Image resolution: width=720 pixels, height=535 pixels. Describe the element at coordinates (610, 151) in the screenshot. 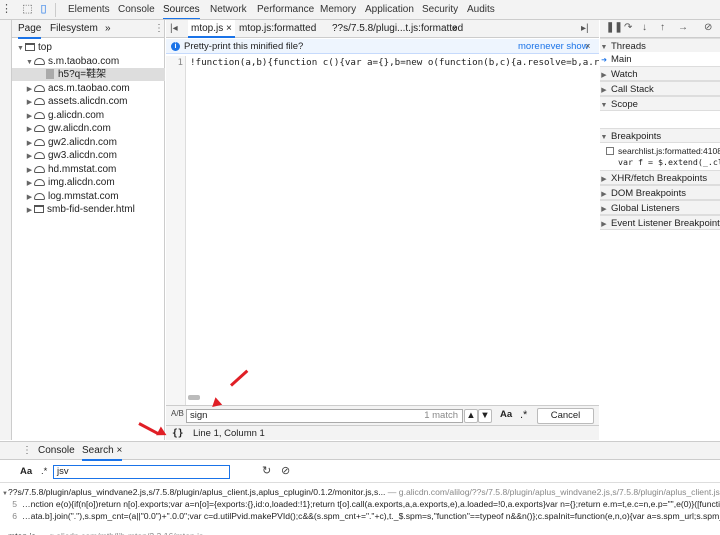

I see `breakpoint-checkbox` at that location.